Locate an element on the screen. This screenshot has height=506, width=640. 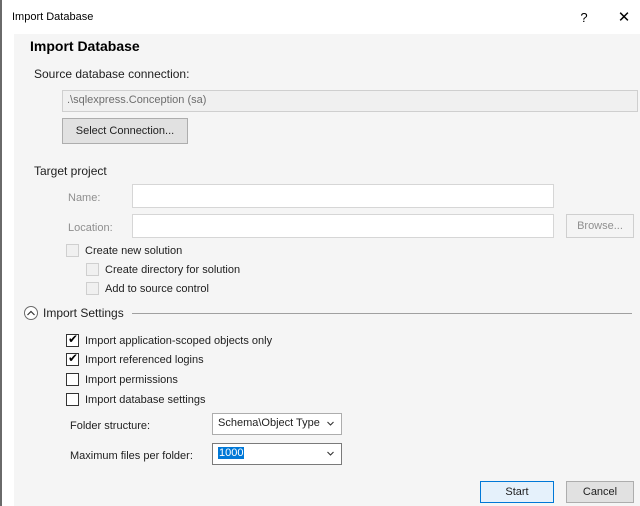
add-source-control-checkbox is located at coordinates (92, 288).